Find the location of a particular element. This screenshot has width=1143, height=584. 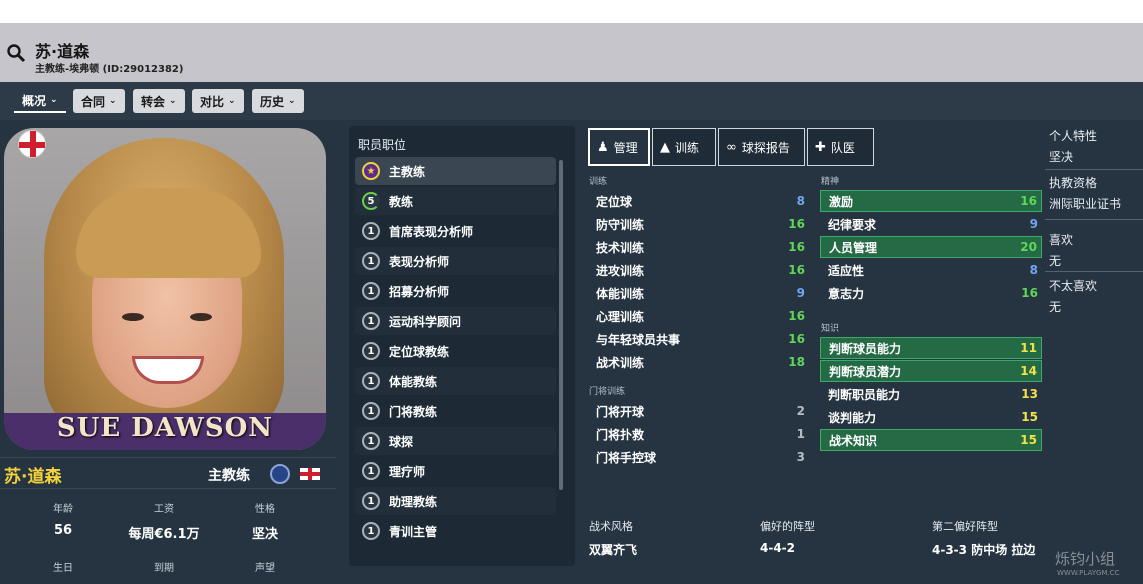

tactic-key: 第二偏好阵型 is located at coordinates (965, 526).